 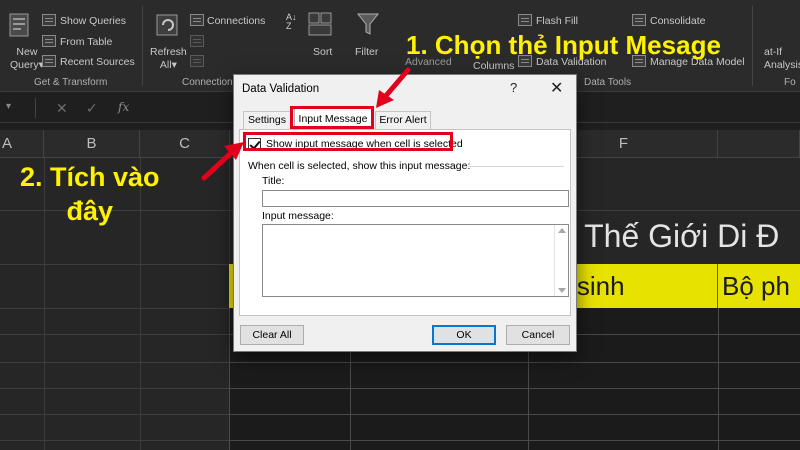 What do you see at coordinates (236, 21) in the screenshot?
I see `connections-button: Connections` at bounding box center [236, 21].